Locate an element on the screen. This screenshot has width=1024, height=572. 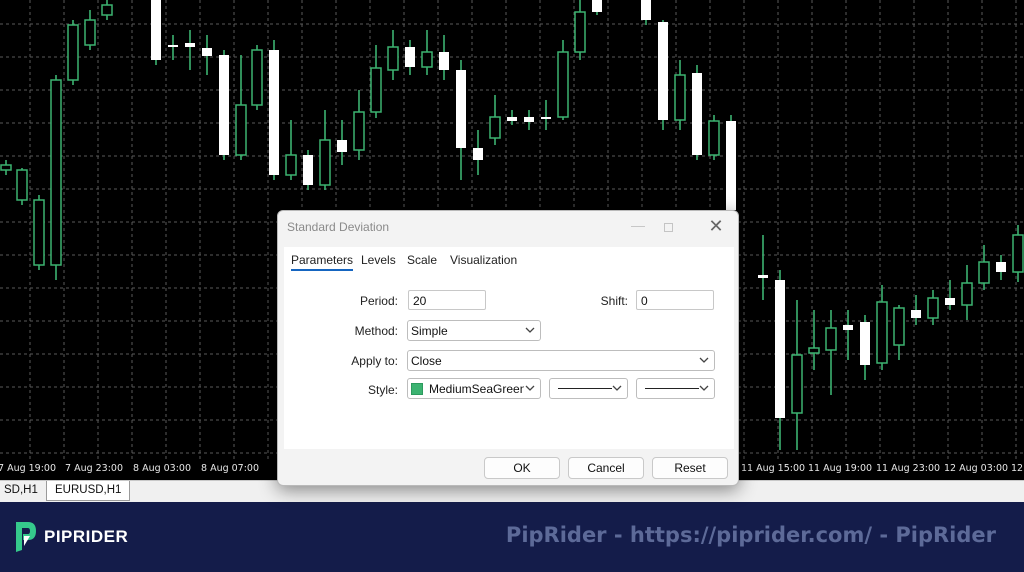
chart-tab-active: EURUSD,H1 is located at coordinates (88, 491).